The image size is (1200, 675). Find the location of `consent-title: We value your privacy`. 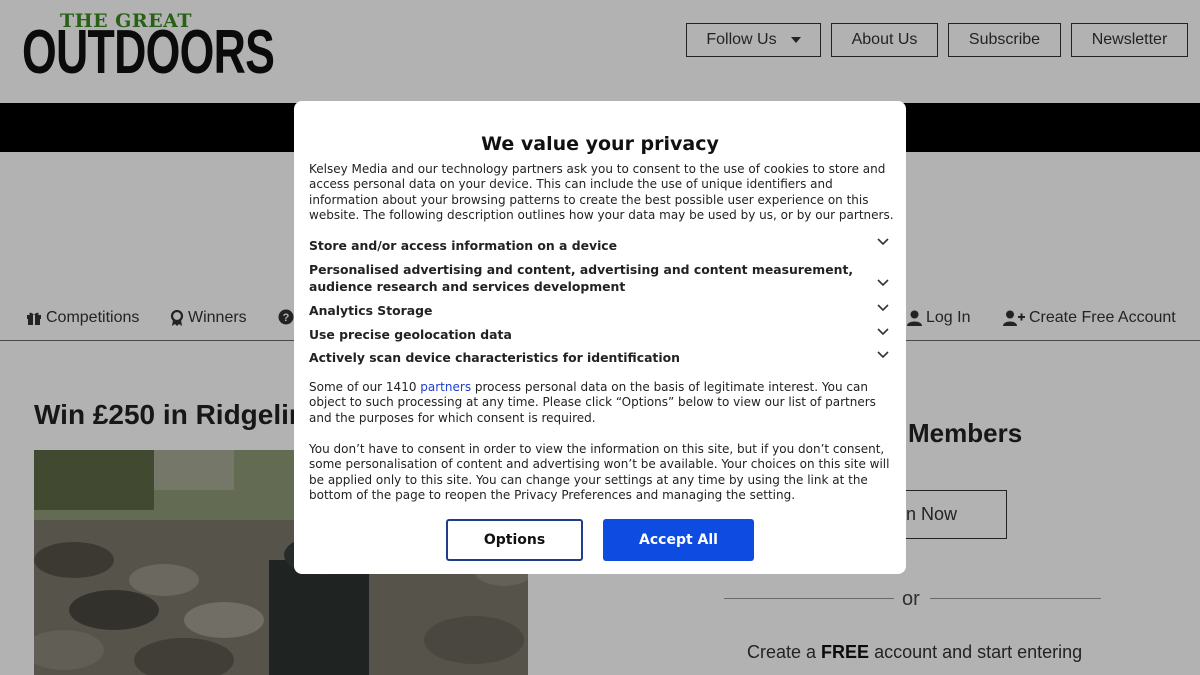

consent-title: We value your privacy is located at coordinates (600, 144).